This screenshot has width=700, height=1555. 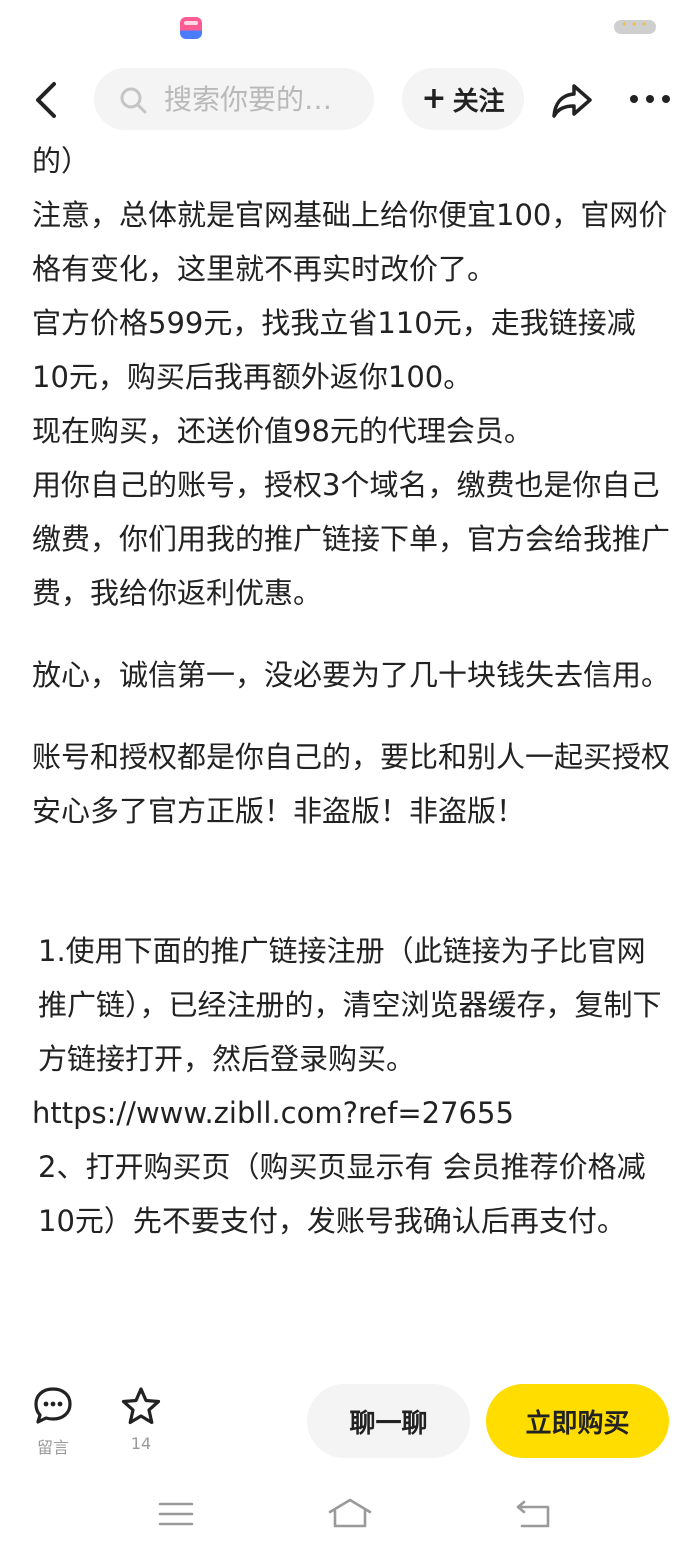 What do you see at coordinates (264, 99) in the screenshot?
I see `search-input` at bounding box center [264, 99].